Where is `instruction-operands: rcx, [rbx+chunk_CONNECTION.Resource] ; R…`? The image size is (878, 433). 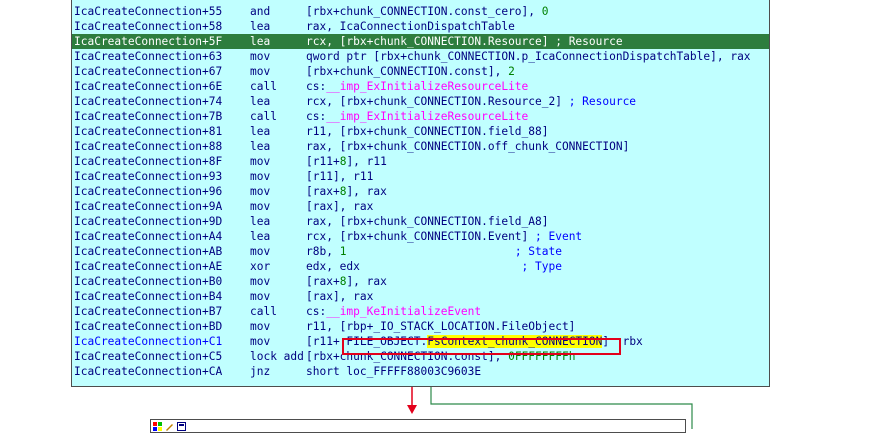 instruction-operands: rcx, [rbx+chunk_CONNECTION.Resource] ; R… is located at coordinates (464, 41).